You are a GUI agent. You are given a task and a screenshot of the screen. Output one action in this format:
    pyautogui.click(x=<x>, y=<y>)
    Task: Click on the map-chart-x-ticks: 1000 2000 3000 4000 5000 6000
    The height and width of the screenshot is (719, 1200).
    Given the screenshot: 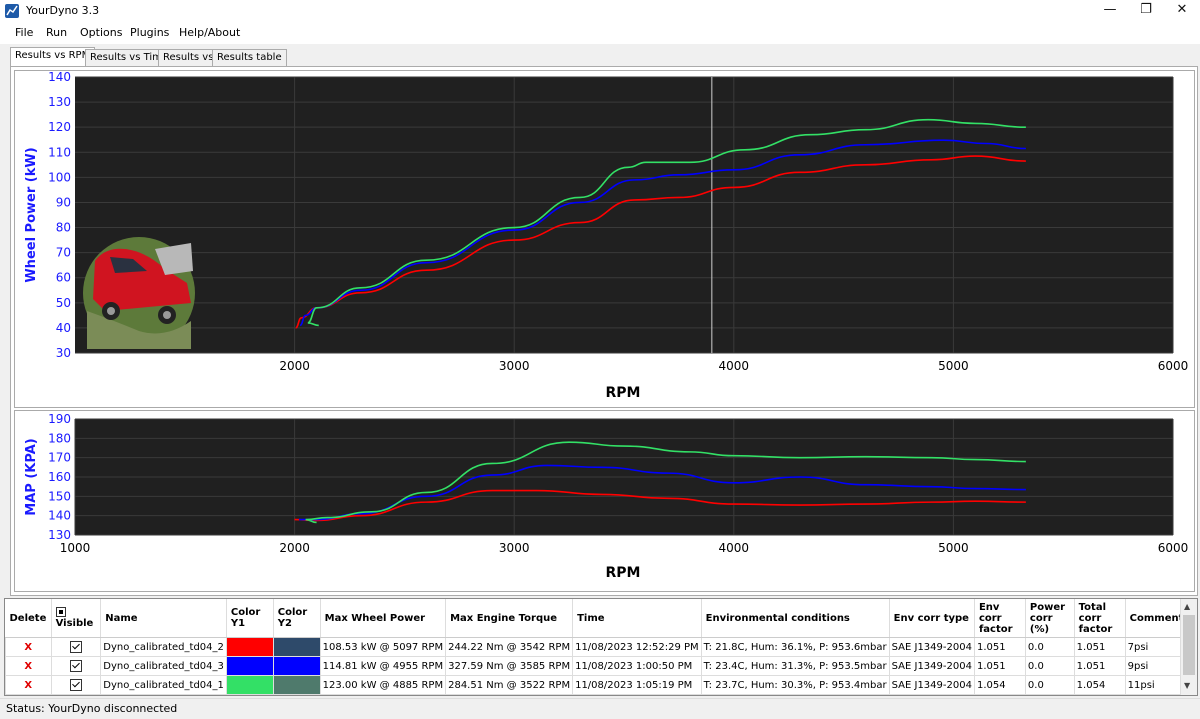 What is the action you would take?
    pyautogui.click(x=624, y=548)
    